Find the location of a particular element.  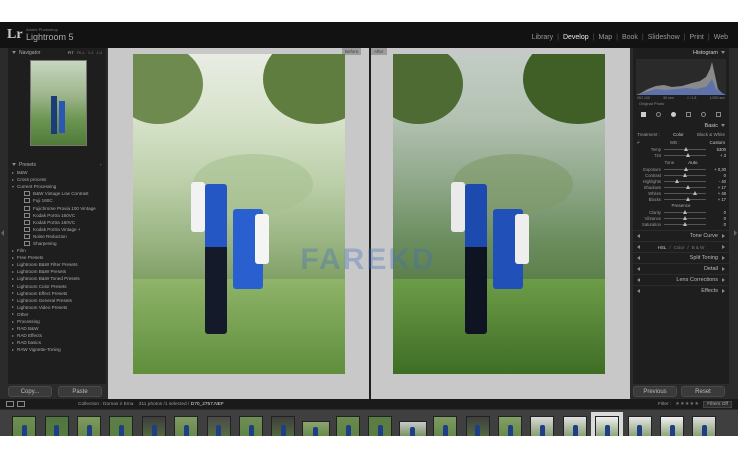

preset-item: Fujichrome Provia 100 Vintage is located at coordinates (58, 207).